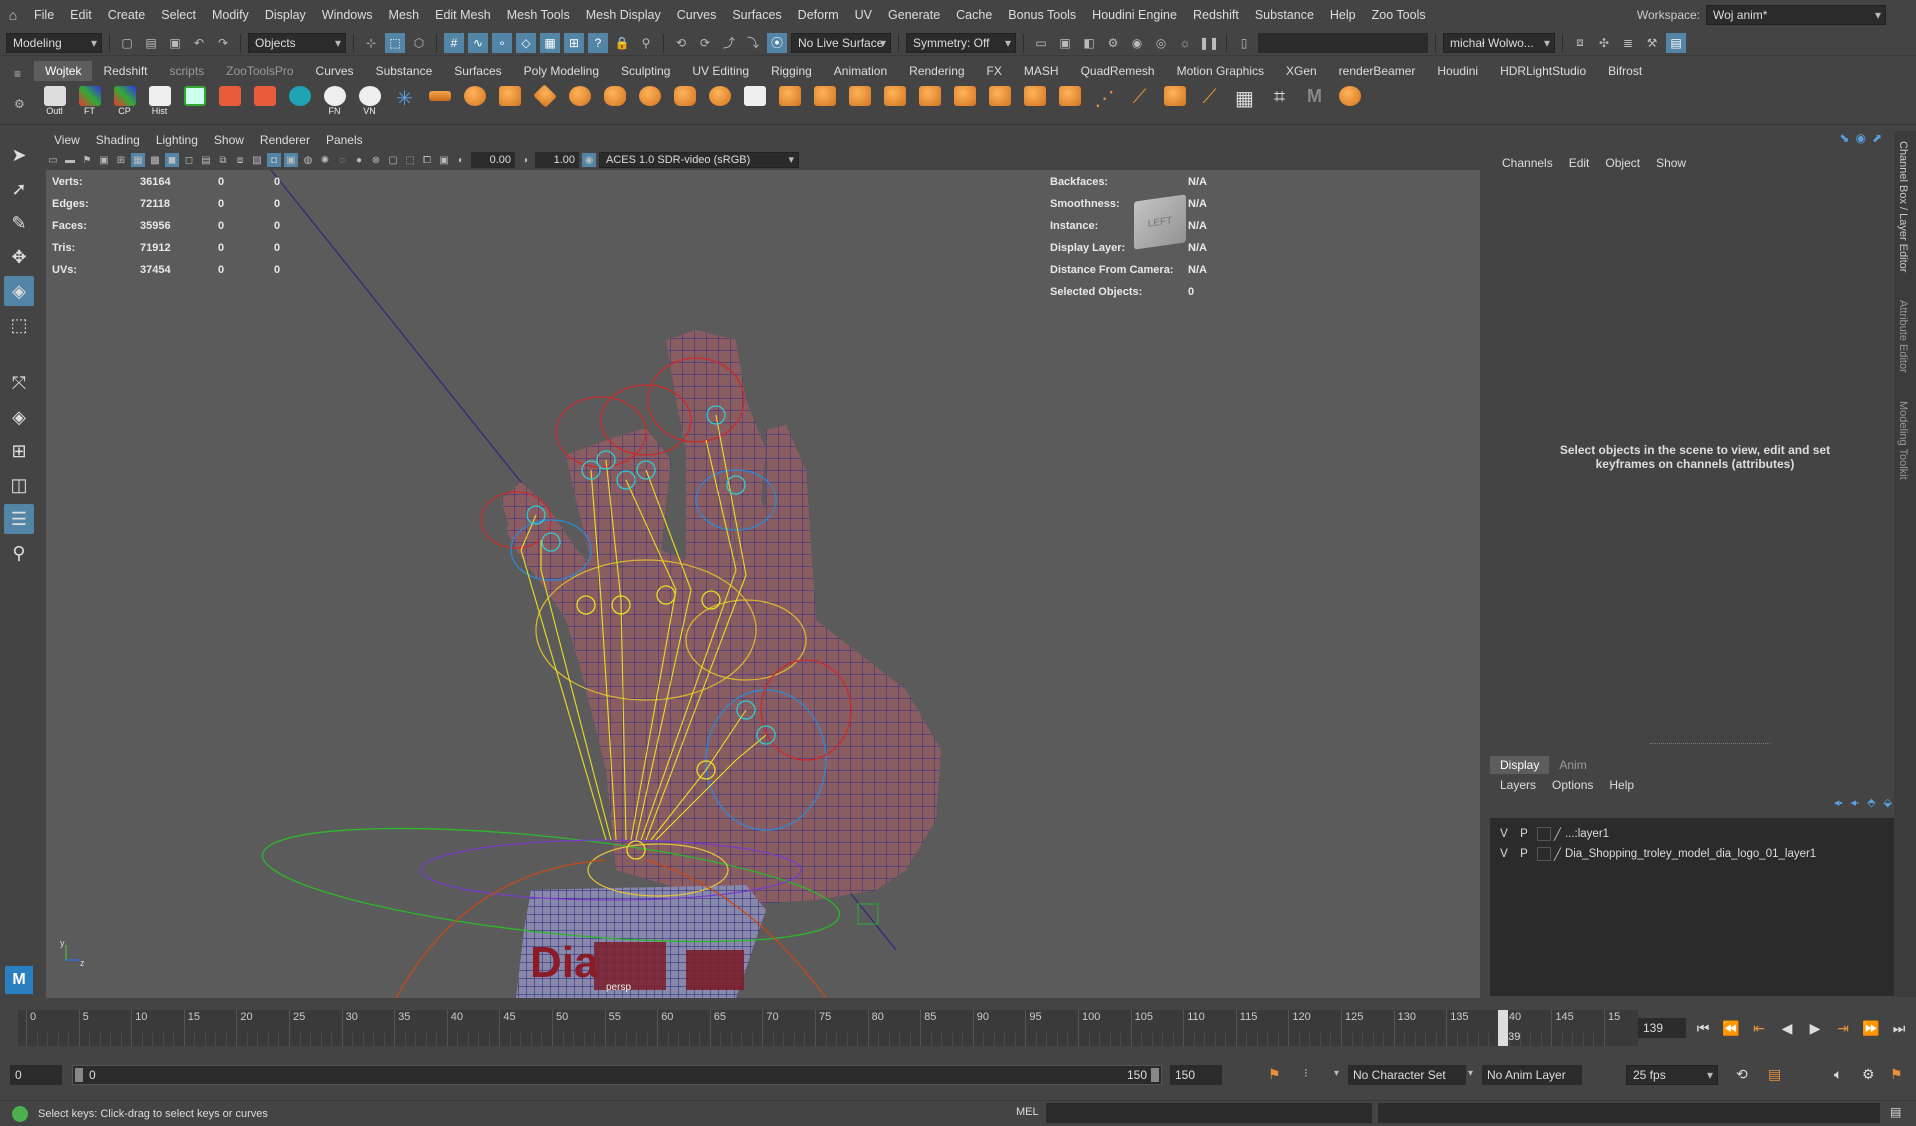 This screenshot has width=1916, height=1126. Describe the element at coordinates (371, 43) in the screenshot. I see `select-hierarchy-icon: ⊹` at that location.